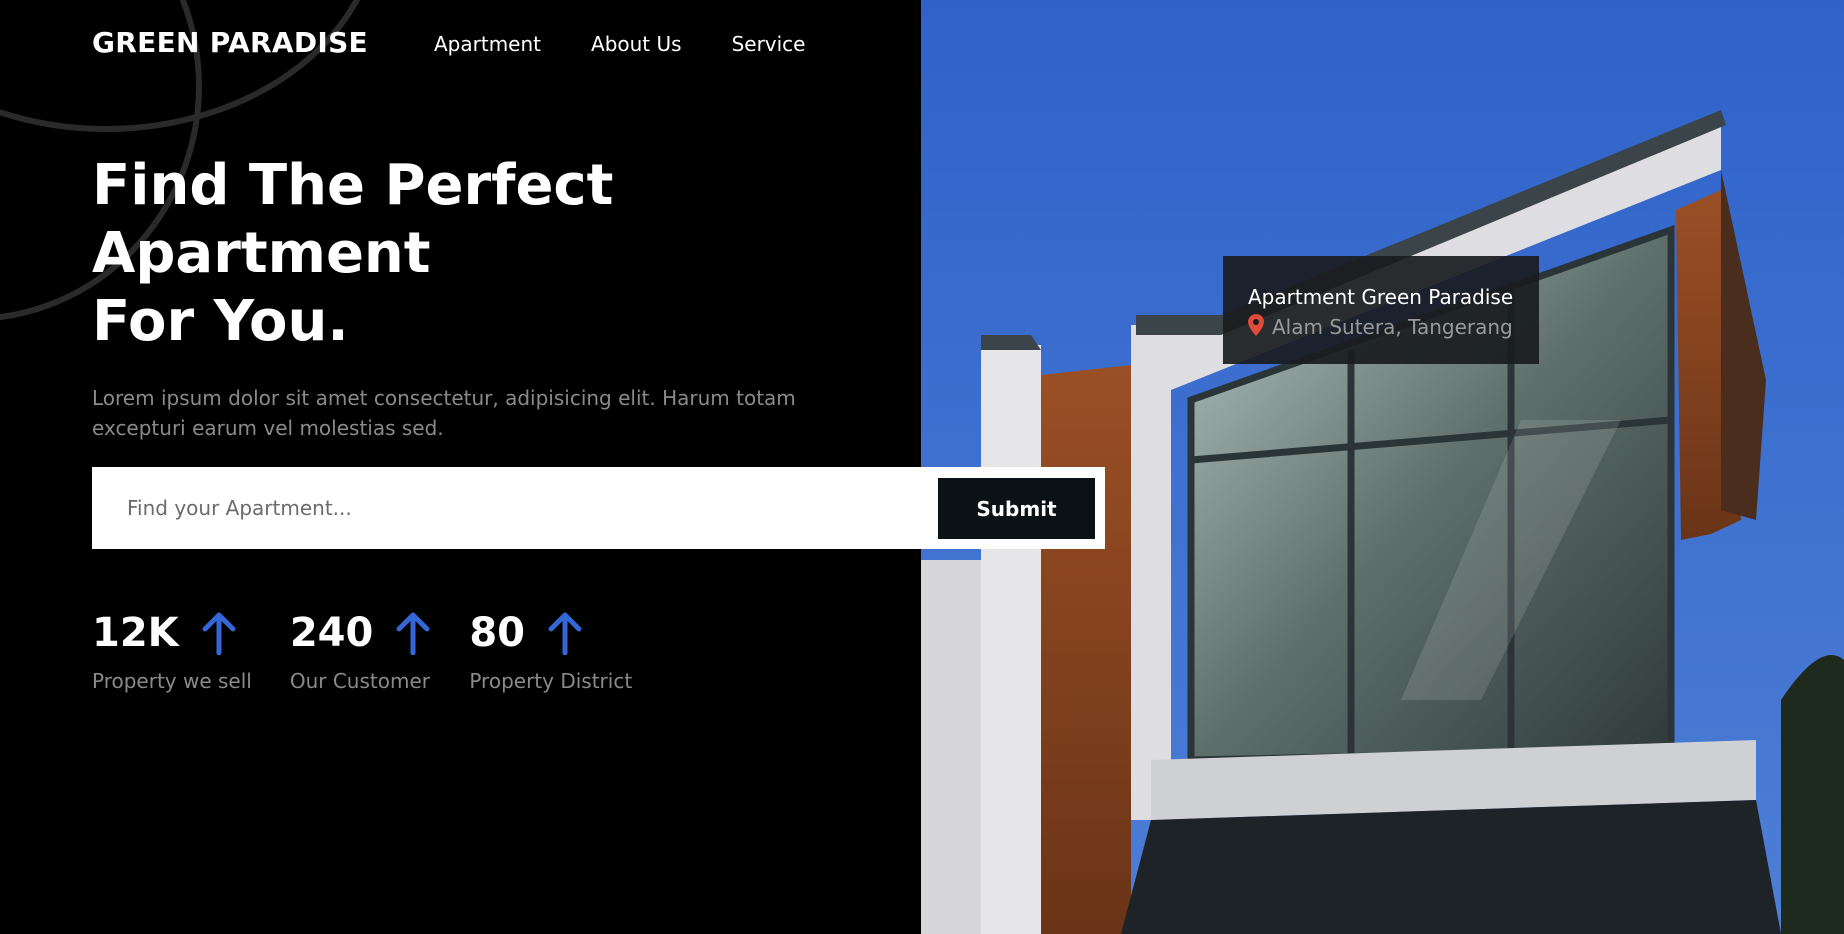 The height and width of the screenshot is (934, 1844). Describe the element at coordinates (261, 253) in the screenshot. I see `hero-title-line: Apartment` at that location.